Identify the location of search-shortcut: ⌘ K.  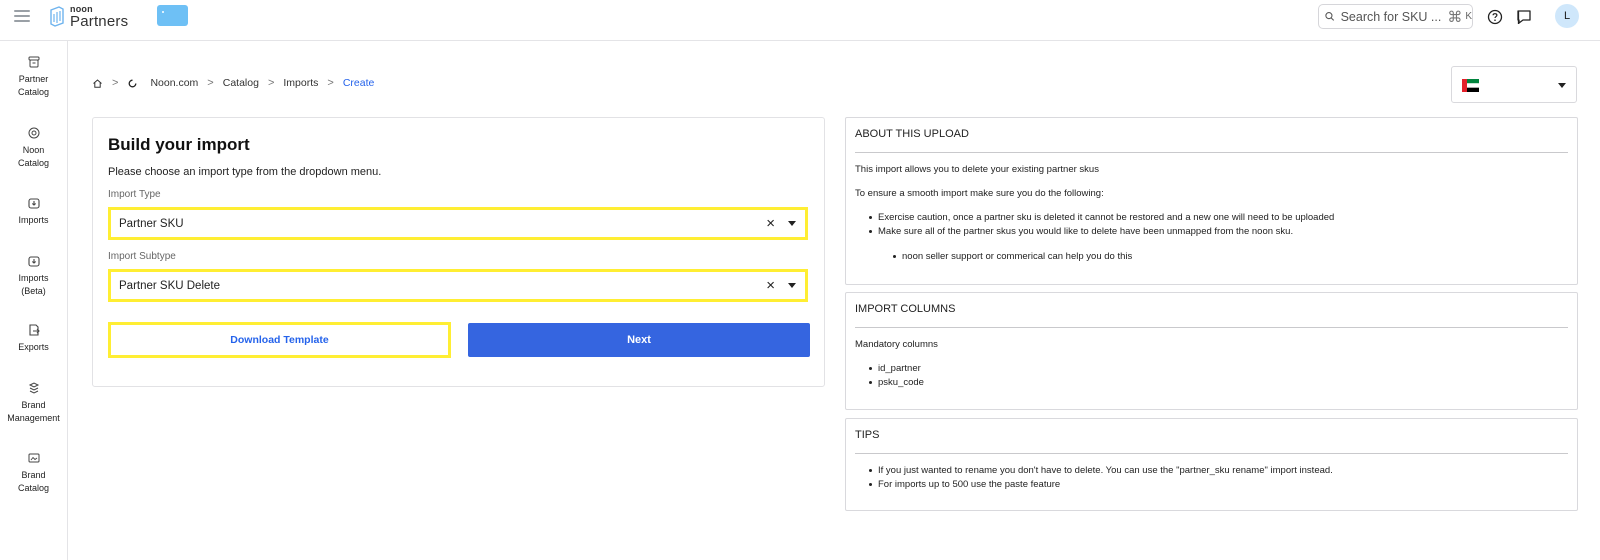
(1459, 17).